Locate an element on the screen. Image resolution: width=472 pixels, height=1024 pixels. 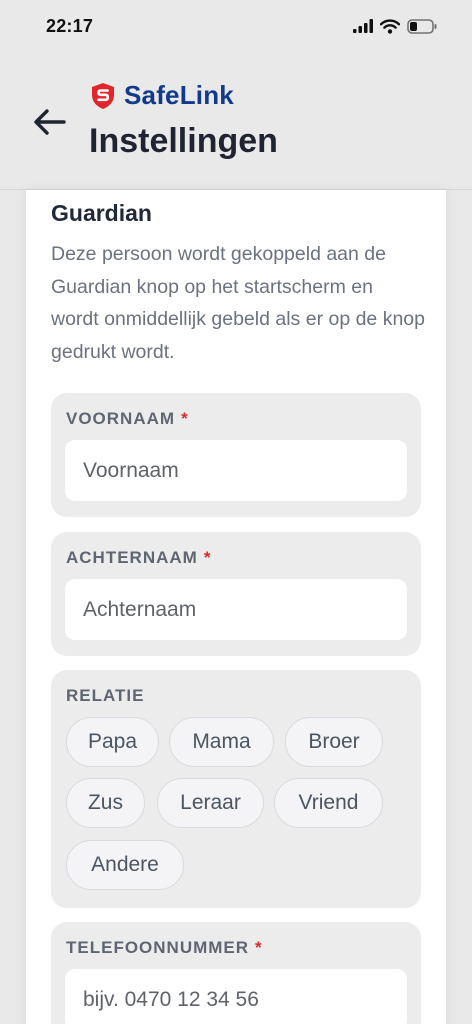
back-button is located at coordinates (50, 122).